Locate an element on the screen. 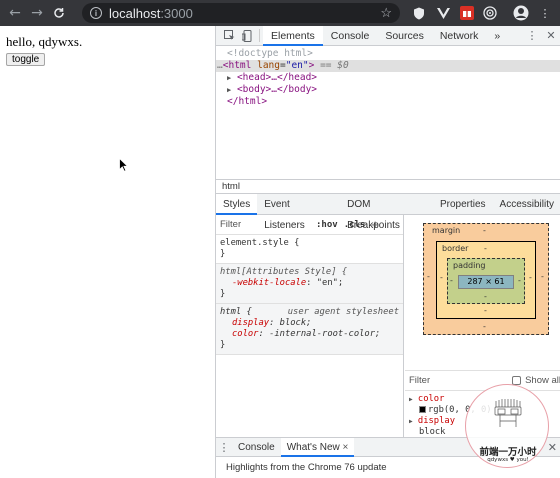  html-node-selected: …<html lang="en"> == $0 is located at coordinates (388, 66).